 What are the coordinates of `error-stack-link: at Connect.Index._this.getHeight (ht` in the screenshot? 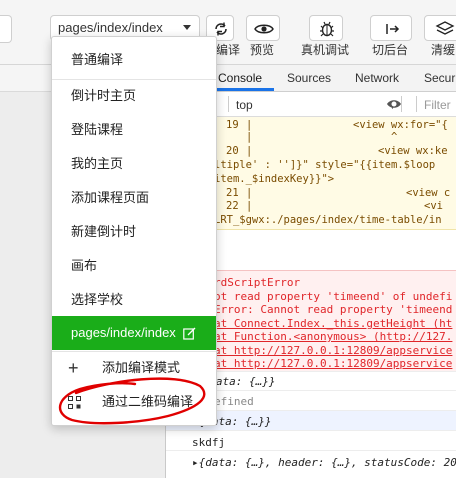 It's located at (333, 323).